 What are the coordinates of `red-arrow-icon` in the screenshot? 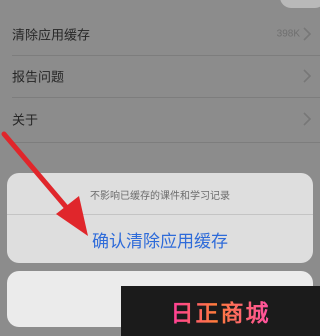 It's located at (44, 183).